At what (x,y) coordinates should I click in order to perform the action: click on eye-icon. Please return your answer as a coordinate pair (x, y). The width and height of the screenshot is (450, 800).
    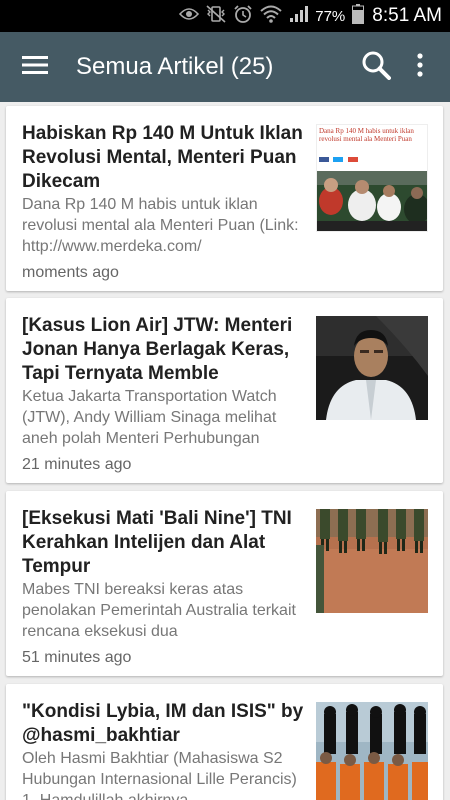
    Looking at the image, I should click on (189, 16).